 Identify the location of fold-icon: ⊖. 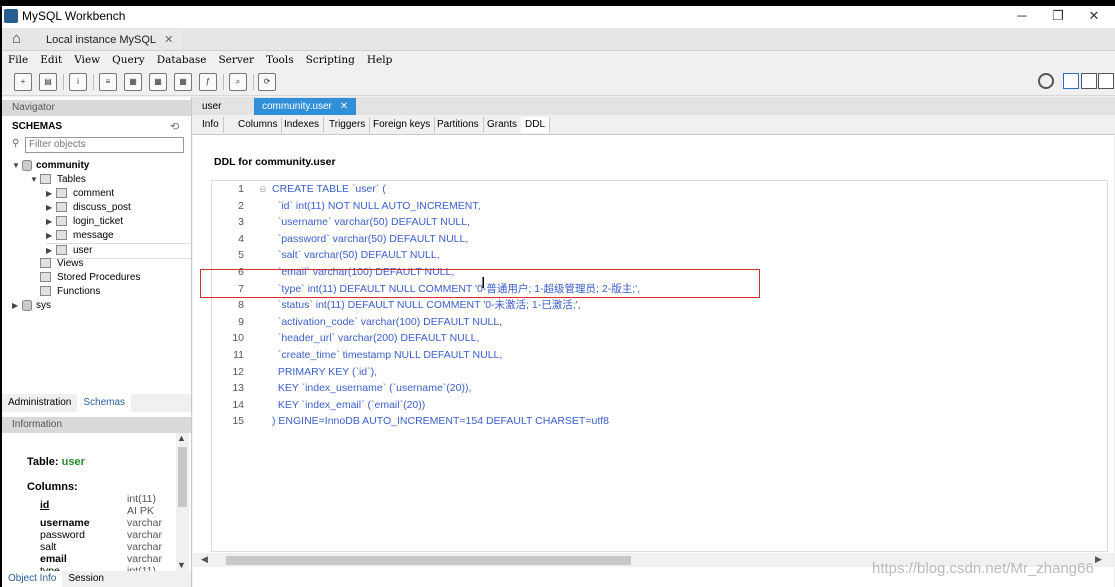
(263, 189).